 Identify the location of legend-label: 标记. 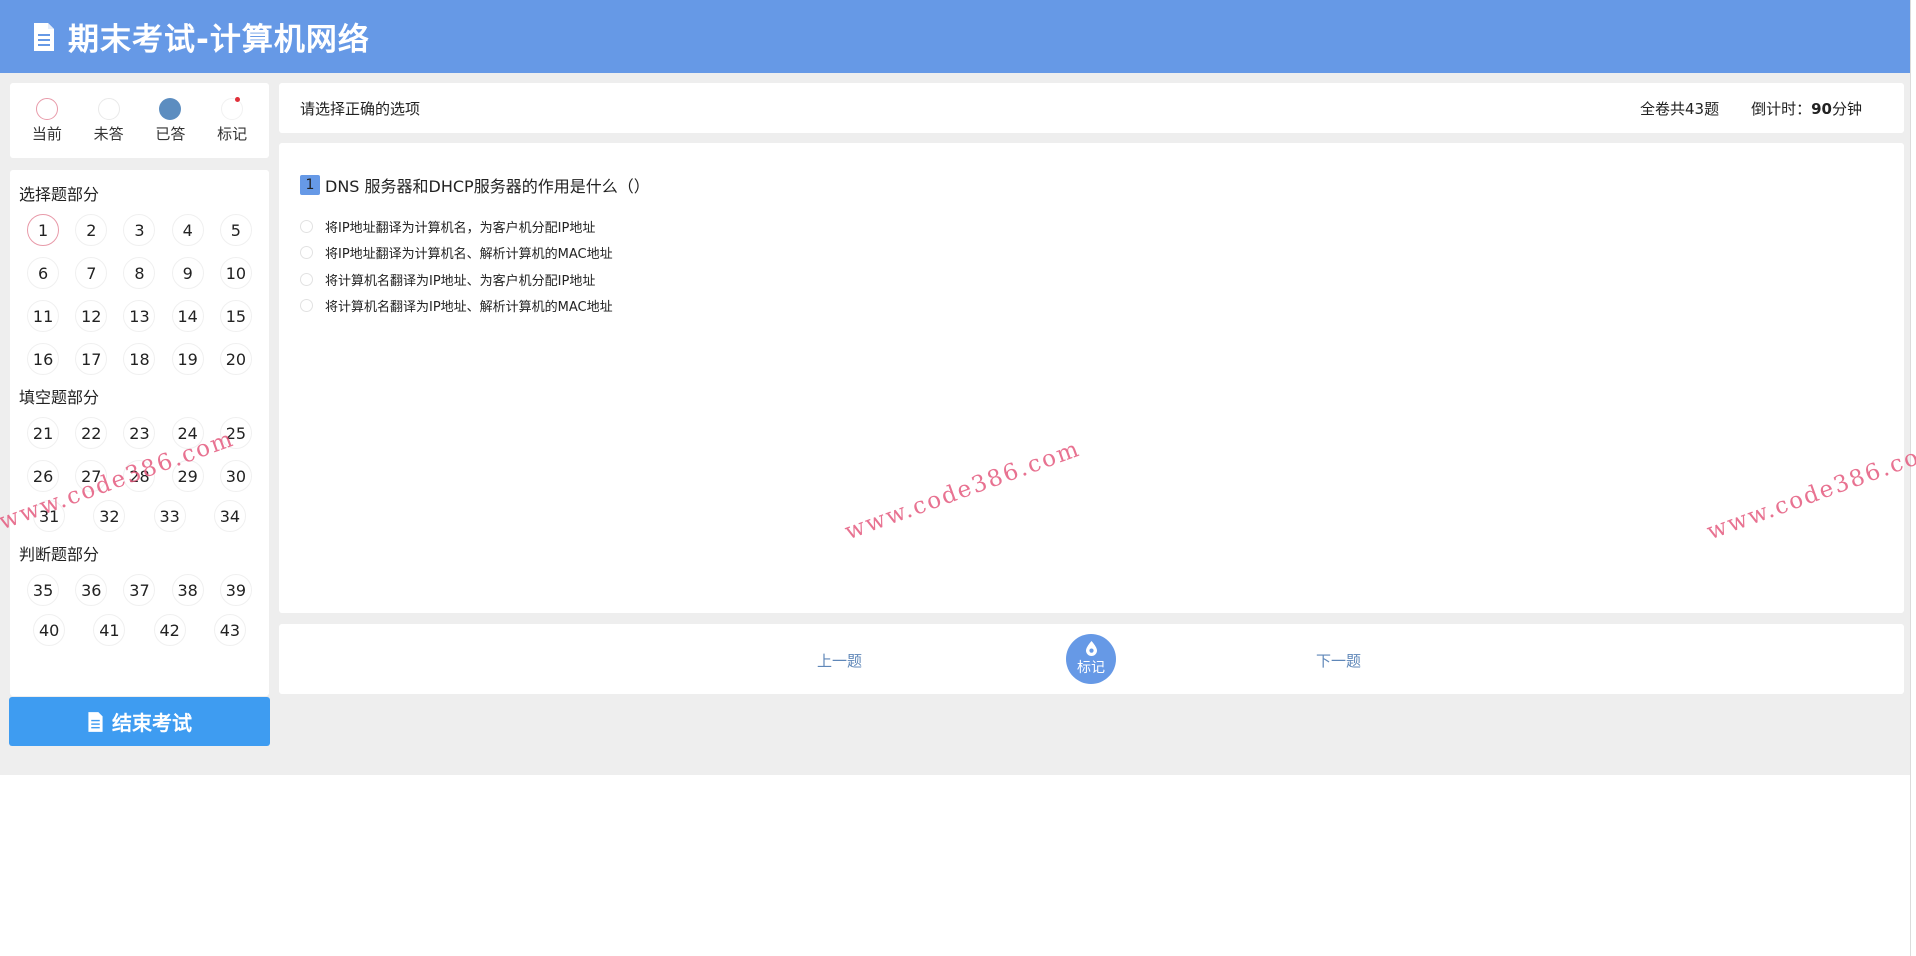
(232, 133).